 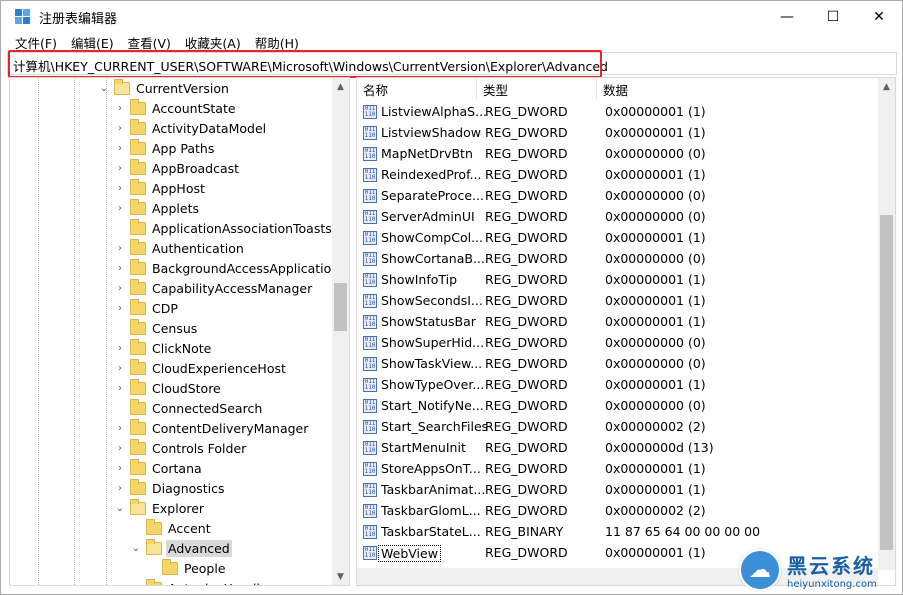 What do you see at coordinates (159, 468) in the screenshot?
I see `tree-item: › Cortana` at bounding box center [159, 468].